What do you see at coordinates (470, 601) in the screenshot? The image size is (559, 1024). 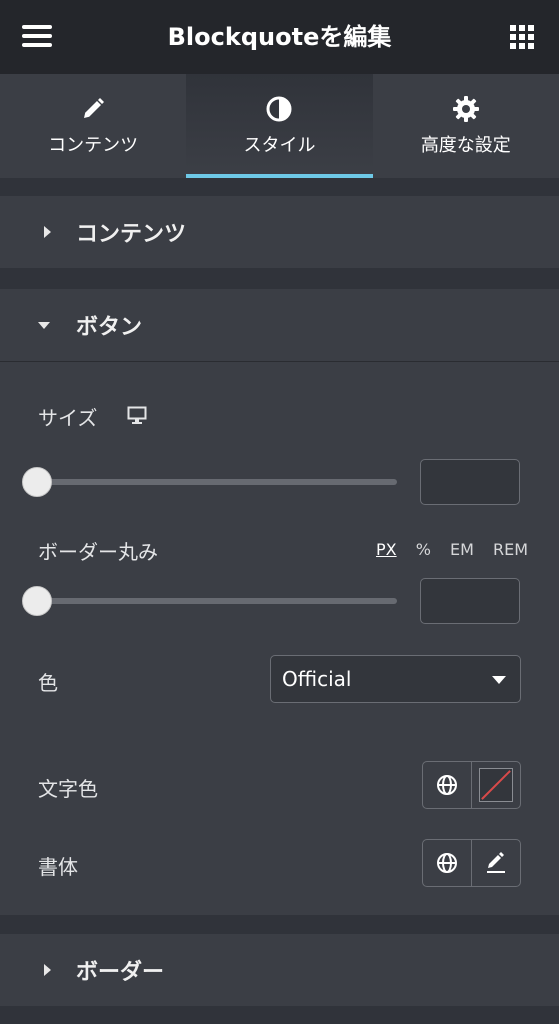 I see `border-radius-input` at bounding box center [470, 601].